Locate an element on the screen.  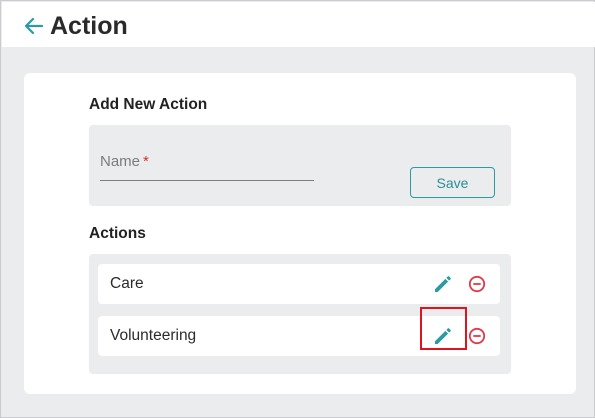
add-new-action-heading: Add New Action is located at coordinates (148, 104).